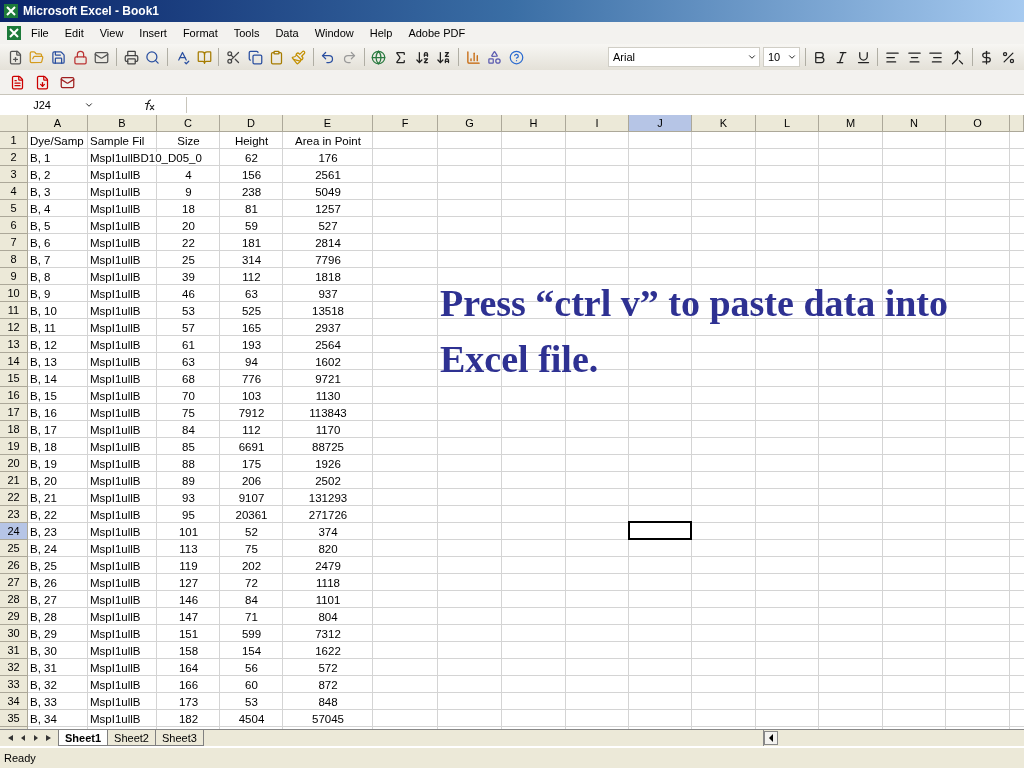  What do you see at coordinates (59, 57) in the screenshot?
I see `save-icon` at bounding box center [59, 57].